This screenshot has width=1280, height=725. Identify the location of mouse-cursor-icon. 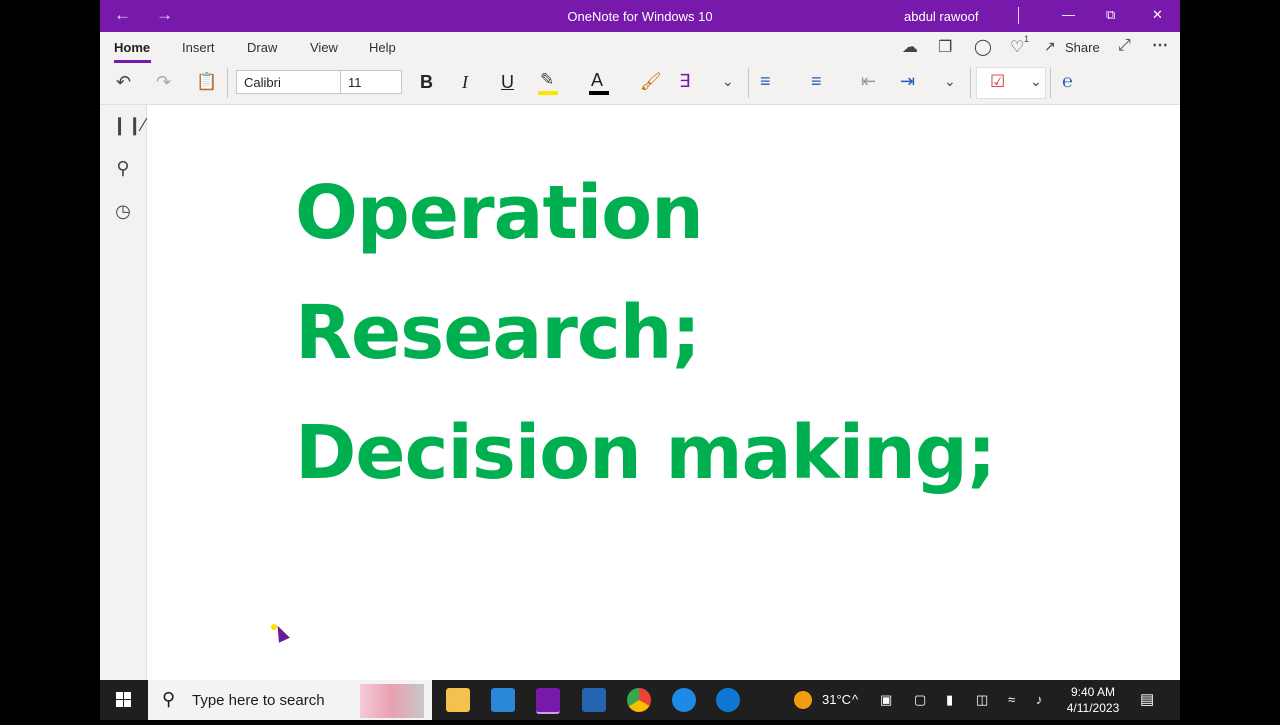
(281, 633).